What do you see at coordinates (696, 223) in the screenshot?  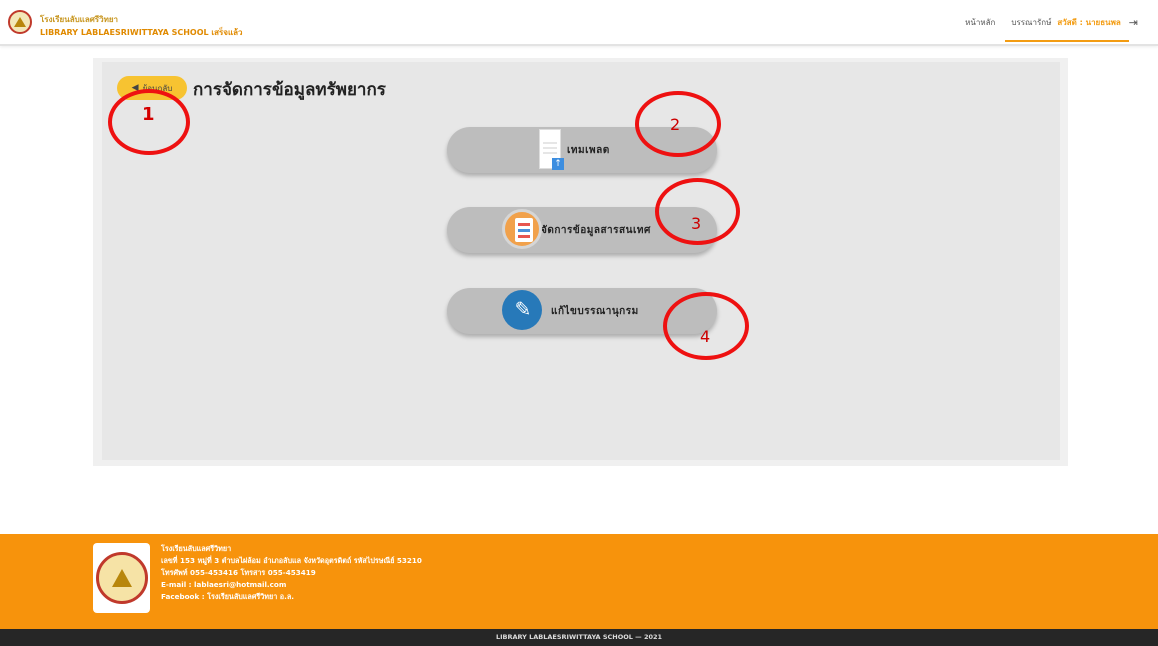 I see `annotation-number-3: 3` at bounding box center [696, 223].